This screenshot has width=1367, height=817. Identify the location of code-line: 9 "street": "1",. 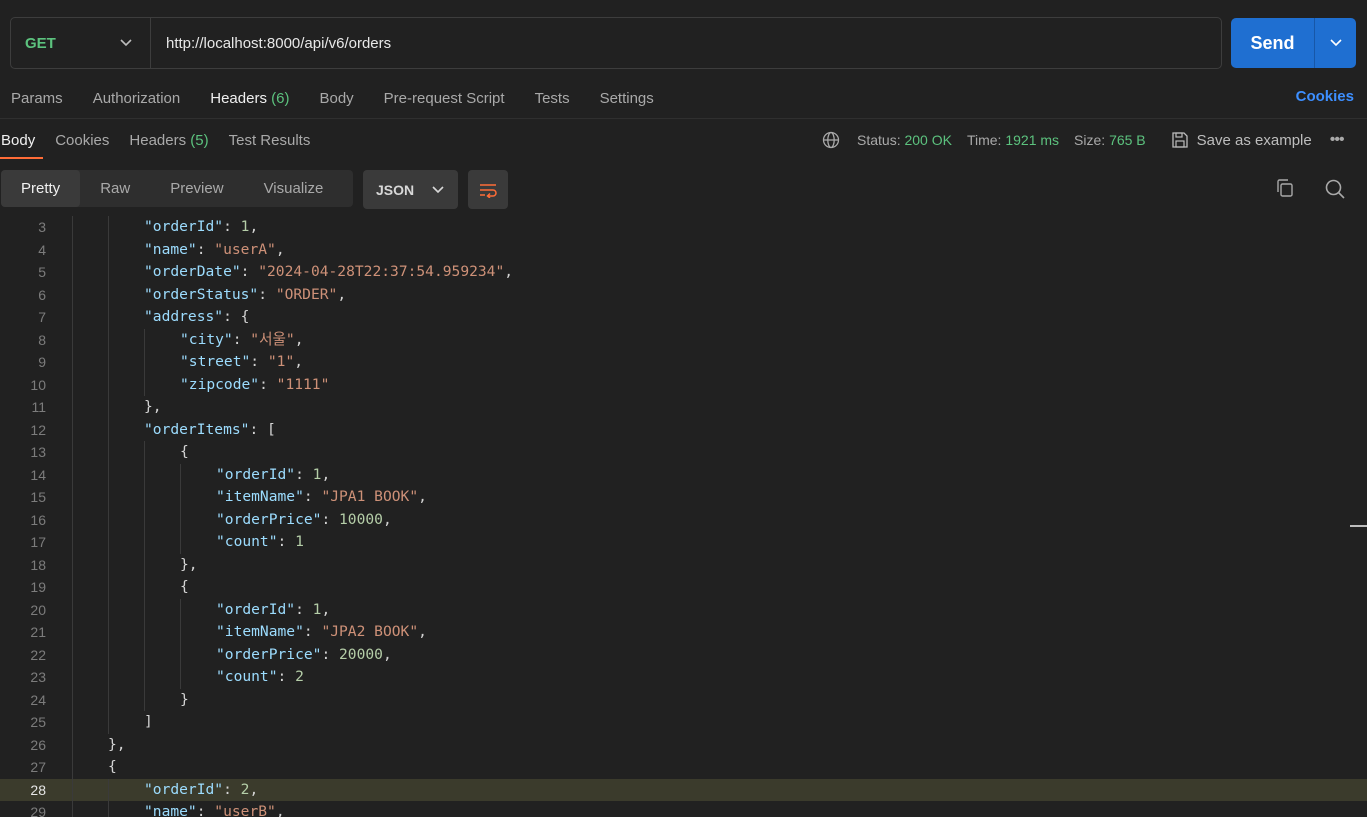
(683, 362).